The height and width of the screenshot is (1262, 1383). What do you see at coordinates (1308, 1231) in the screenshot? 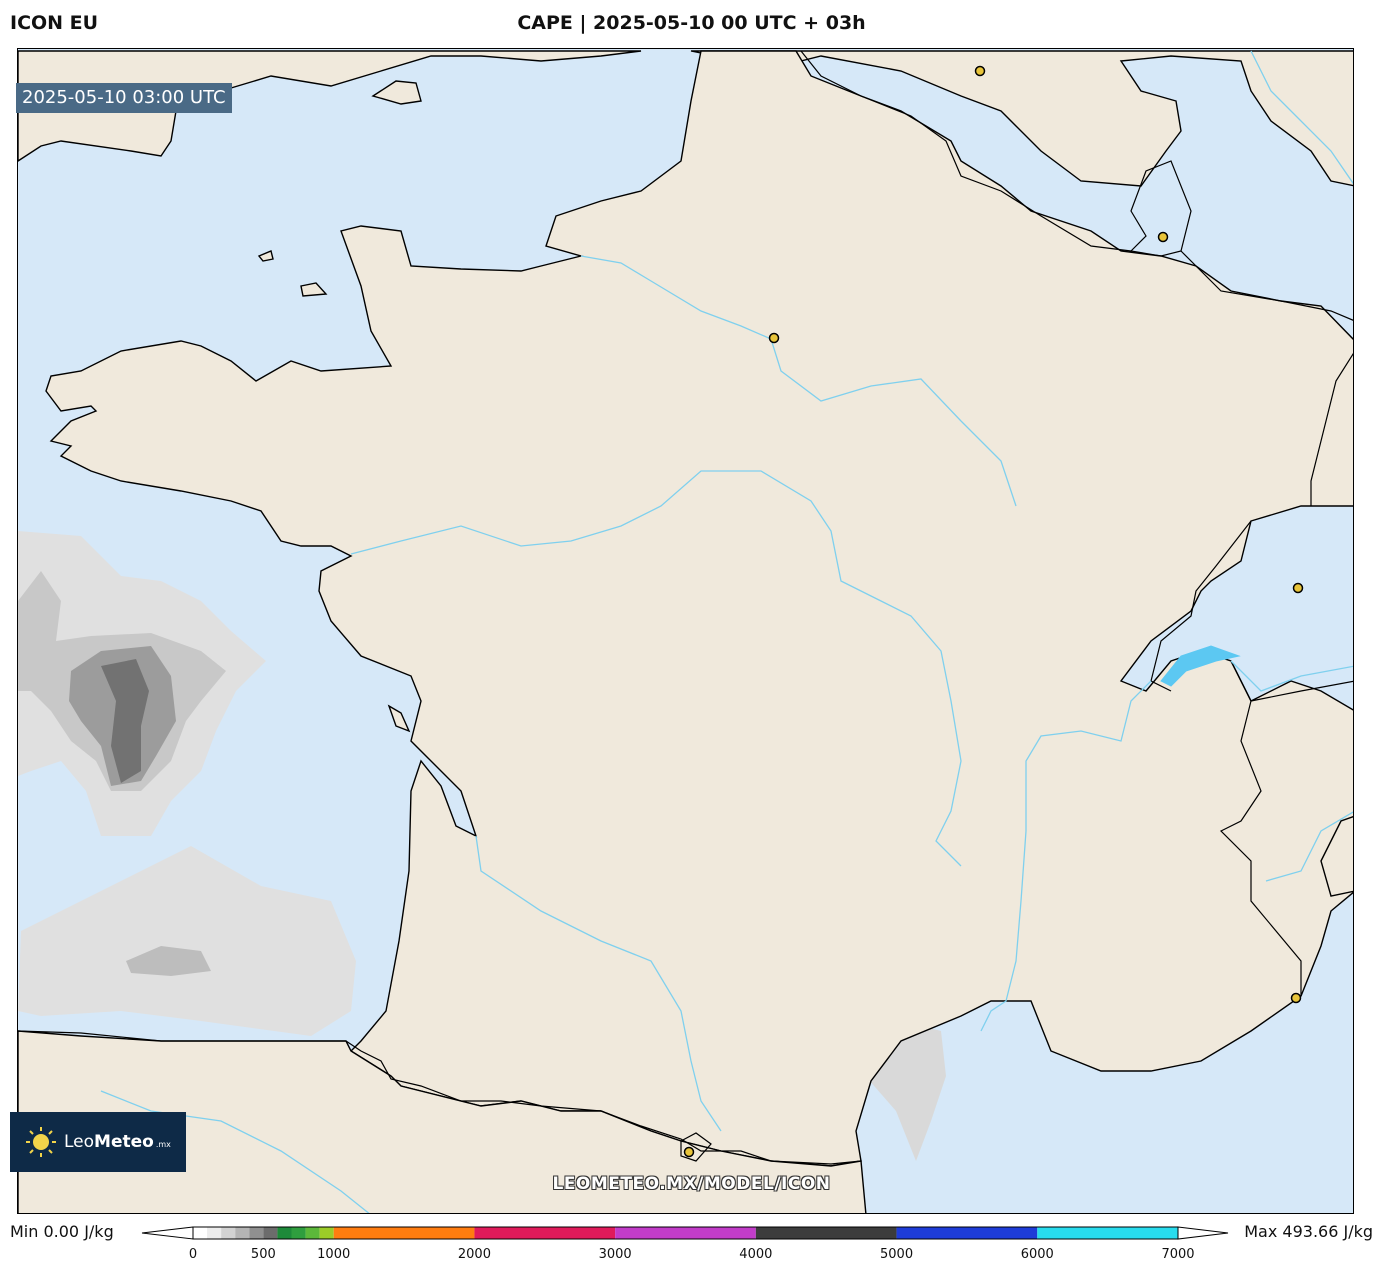
I see `colorbar-max-label: Max 493.66 J/kg` at bounding box center [1308, 1231].